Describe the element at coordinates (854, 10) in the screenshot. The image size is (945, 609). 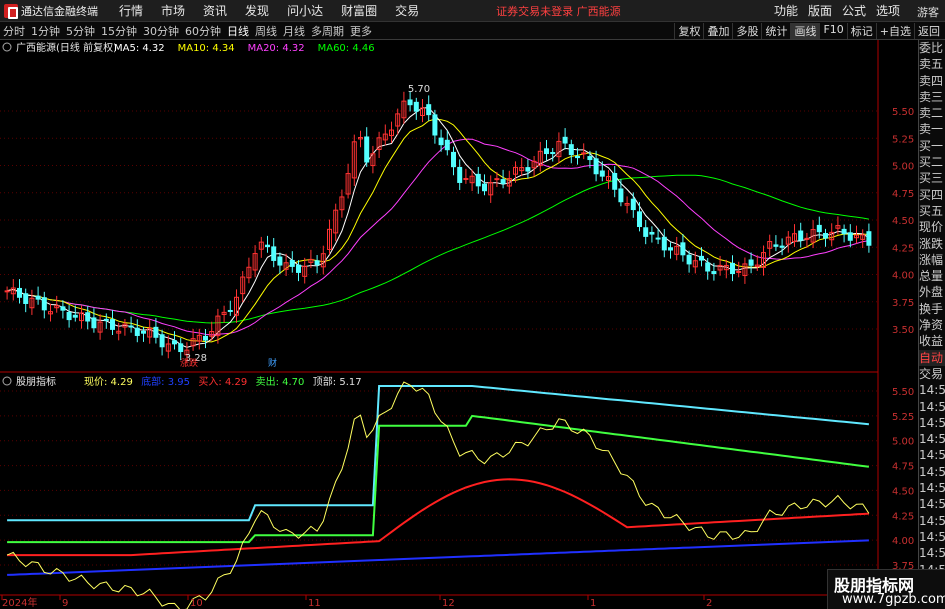
I see `right-menu-item: 公式` at that location.